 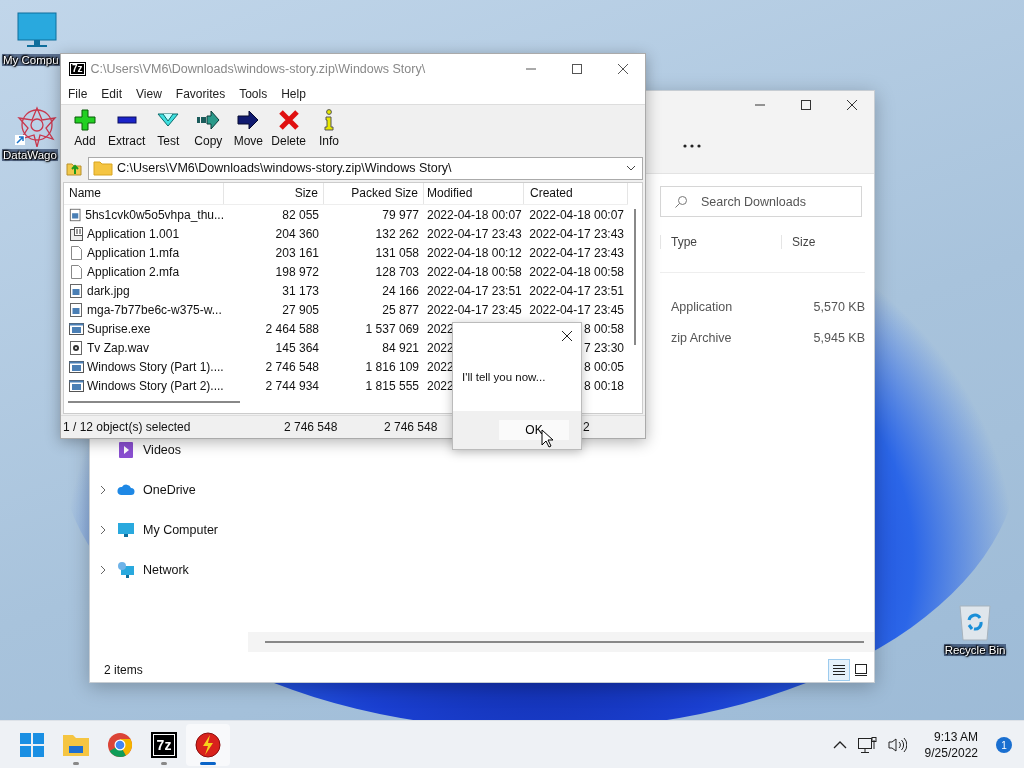 What do you see at coordinates (951, 745) in the screenshot?
I see `clock-button: 9:13 AM 9/25/2022` at bounding box center [951, 745].